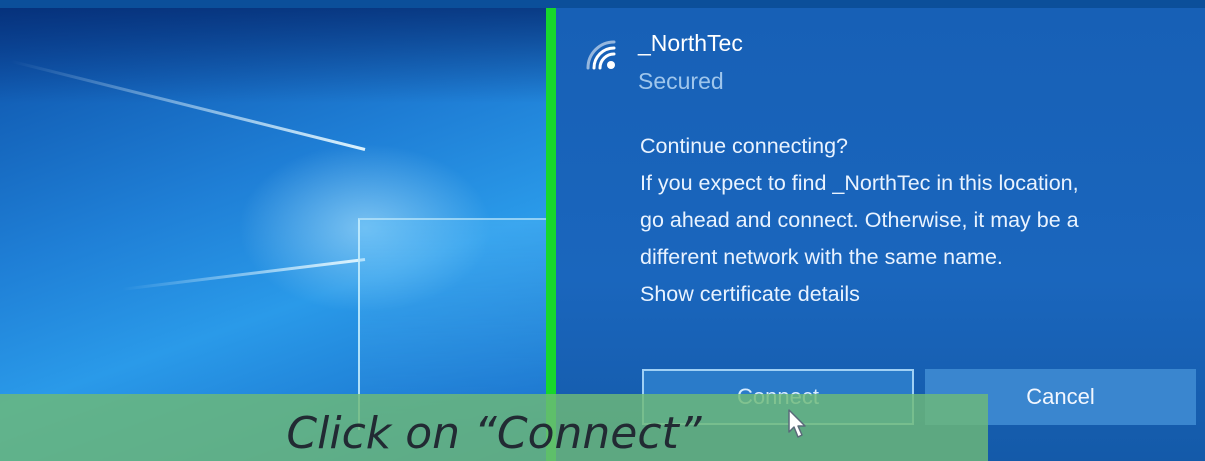 The height and width of the screenshot is (461, 1205). What do you see at coordinates (920, 294) in the screenshot?
I see `show-certificate-link: Show certificate details` at bounding box center [920, 294].